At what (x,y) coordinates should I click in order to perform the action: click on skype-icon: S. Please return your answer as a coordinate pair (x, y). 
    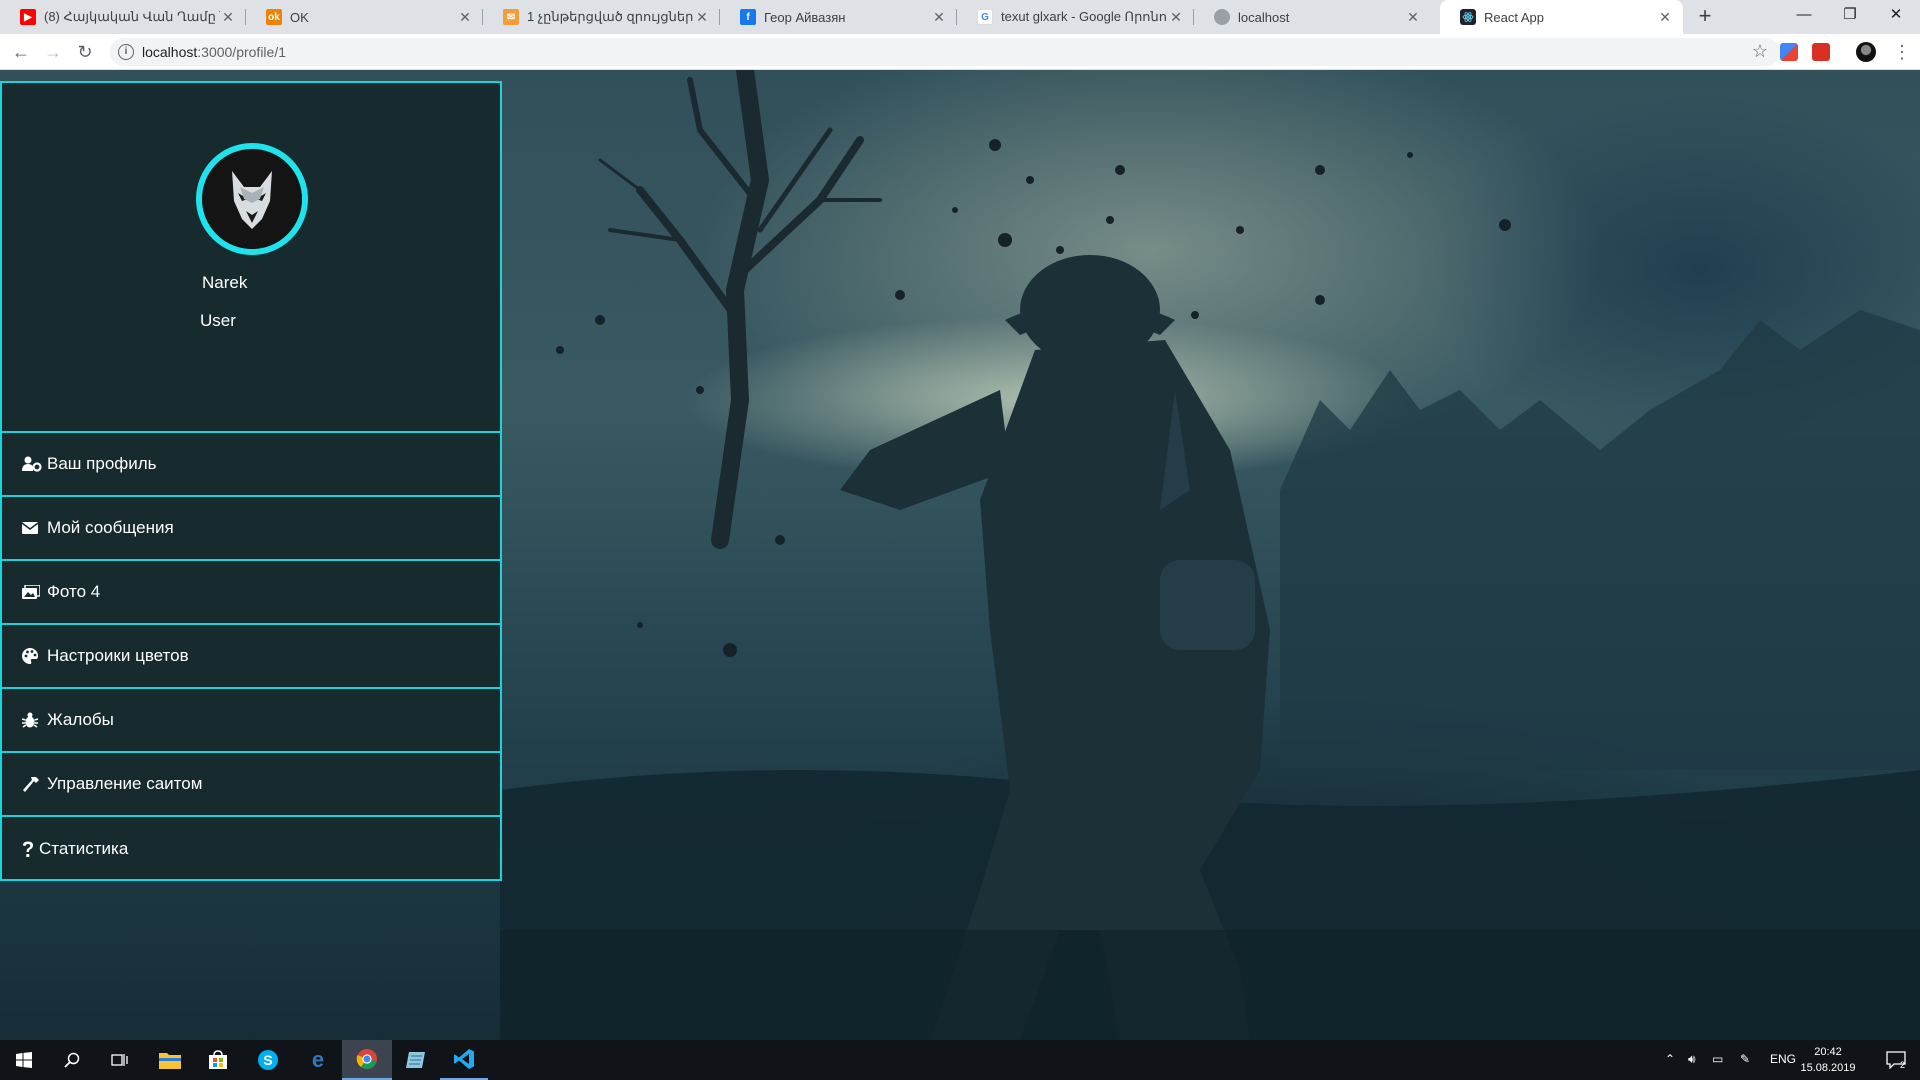
    Looking at the image, I should click on (268, 1060).